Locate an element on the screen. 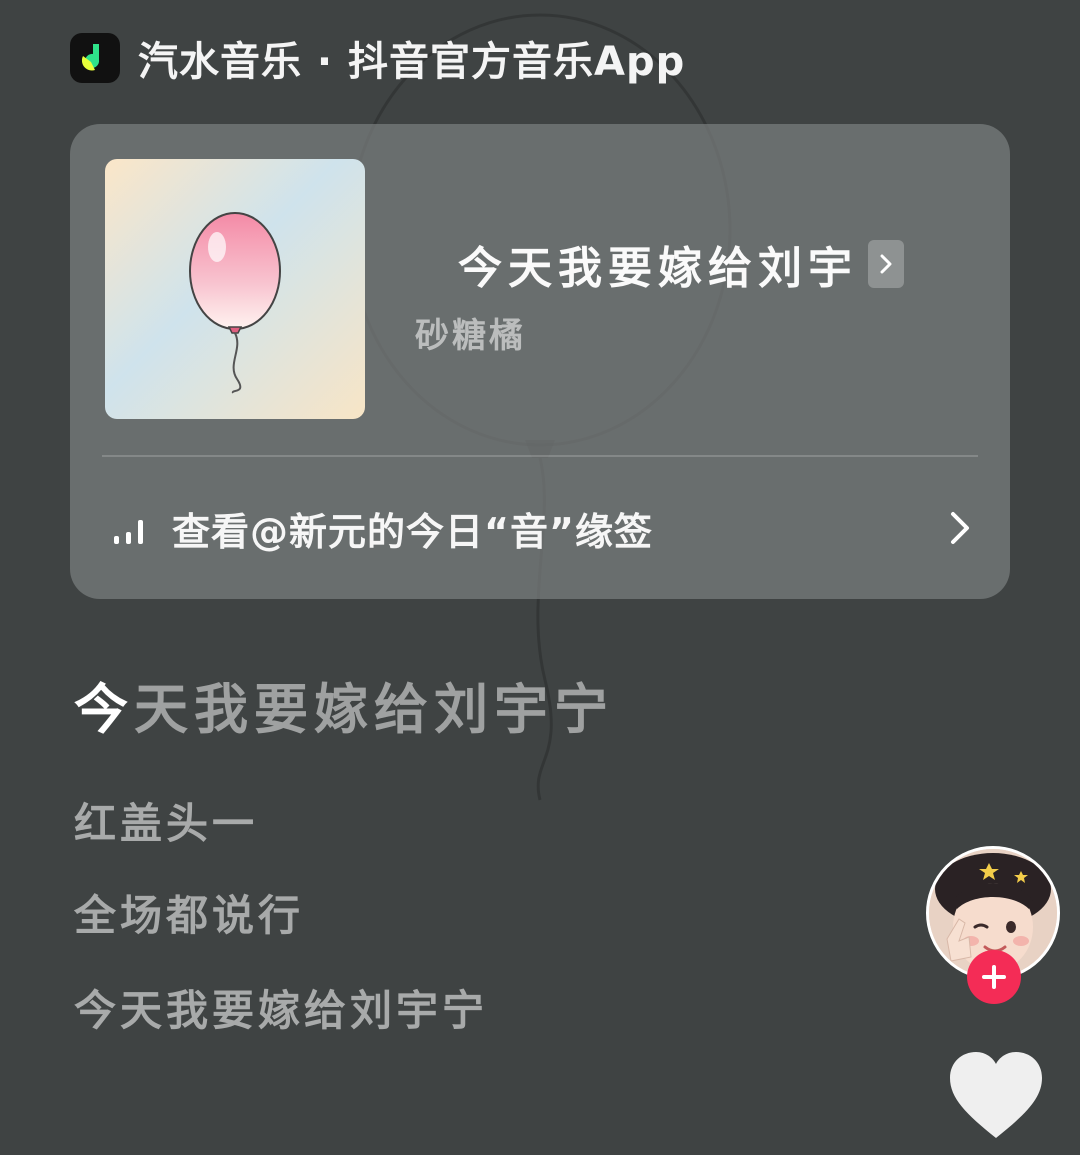 Image resolution: width=1080 pixels, height=1155 pixels. creator-avatar-group is located at coordinates (993, 925).